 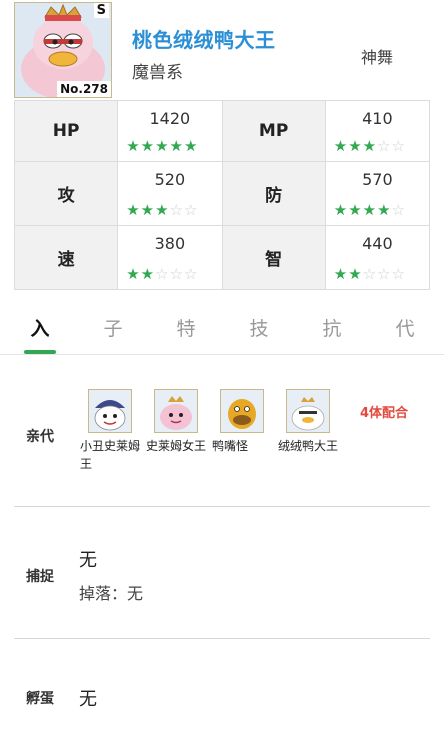 I want to click on stat-value-attack: 520 ★★★☆☆, so click(x=170, y=193).